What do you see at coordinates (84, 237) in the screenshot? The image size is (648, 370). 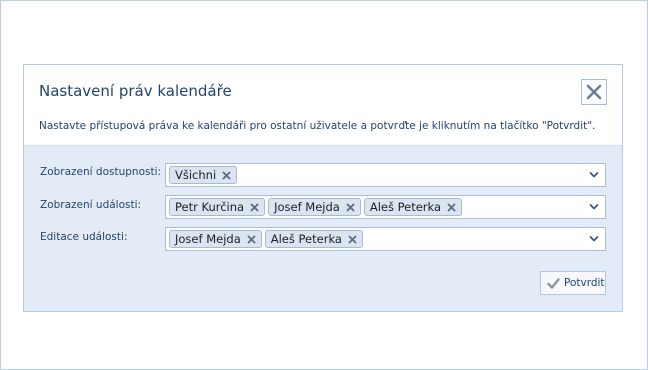 I see `event-edit-label: Editace události:` at bounding box center [84, 237].